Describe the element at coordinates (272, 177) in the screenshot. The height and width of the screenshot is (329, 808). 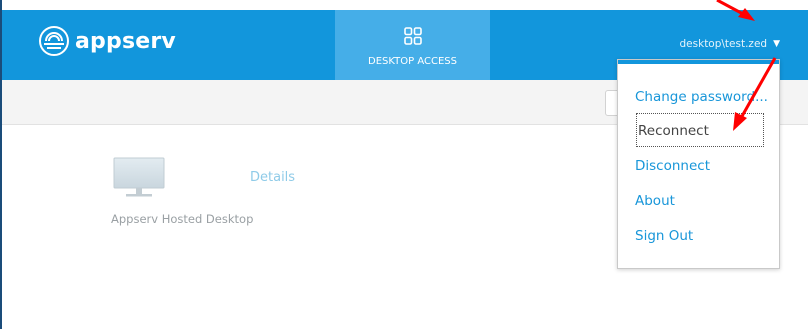
I see `details-link: Details` at that location.